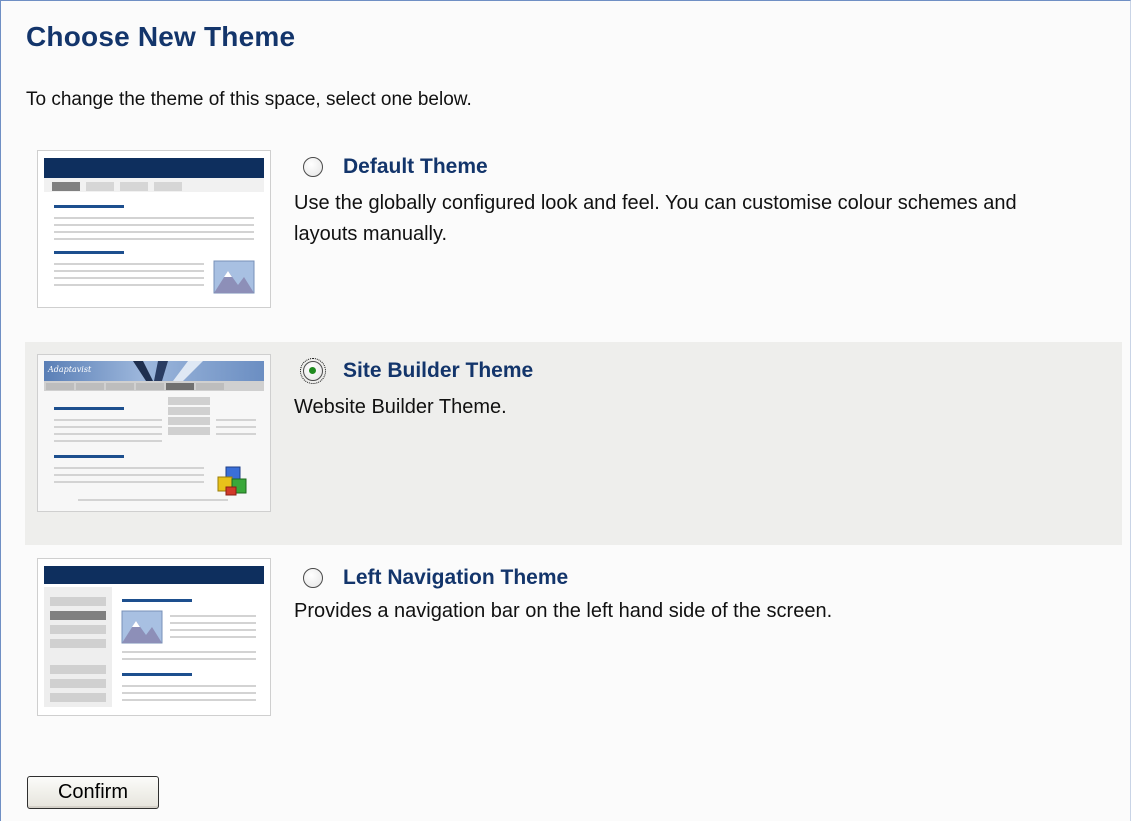  Describe the element at coordinates (232, 481) in the screenshot. I see `colored-blocks-icon` at that location.